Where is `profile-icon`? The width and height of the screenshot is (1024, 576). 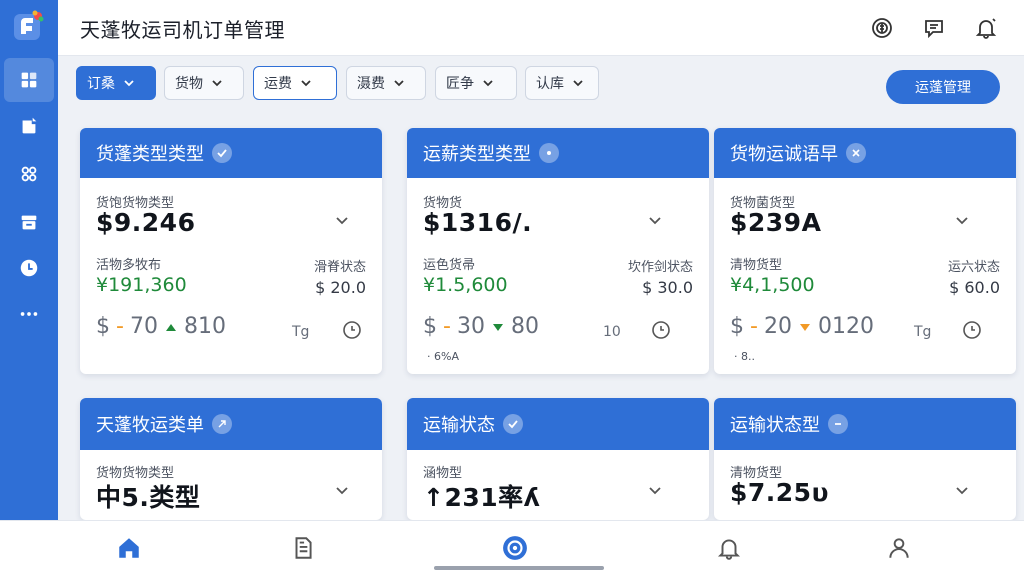
profile-icon is located at coordinates (899, 548).